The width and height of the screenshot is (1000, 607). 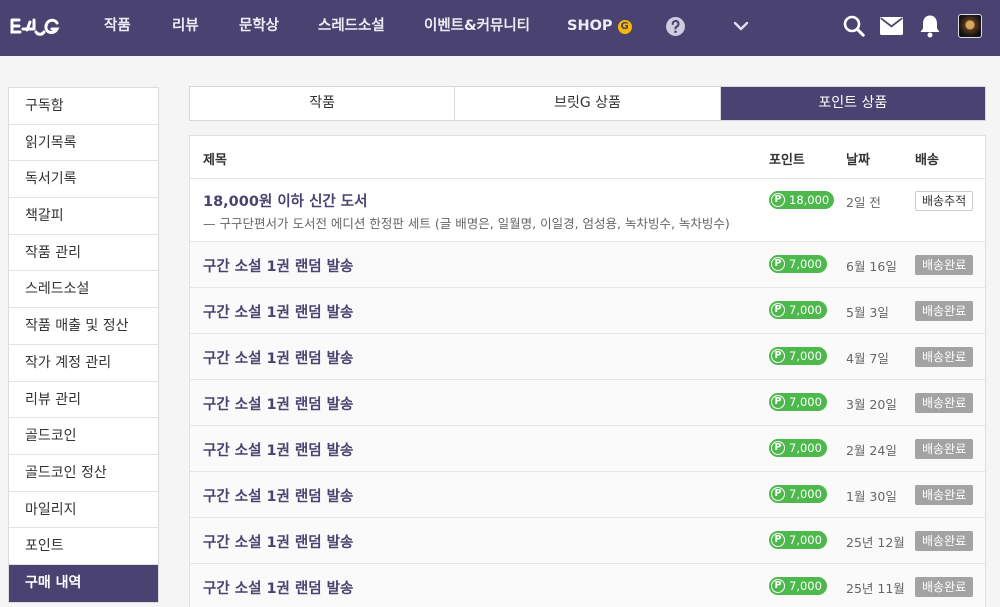 What do you see at coordinates (285, 200) in the screenshot?
I see `item-title: 18,000원 이하 신간 도서` at bounding box center [285, 200].